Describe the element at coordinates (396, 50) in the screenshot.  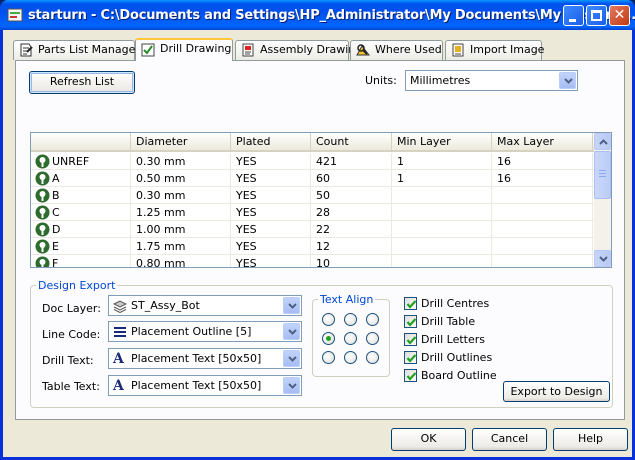
I see `tab-where-used: Where Used` at that location.